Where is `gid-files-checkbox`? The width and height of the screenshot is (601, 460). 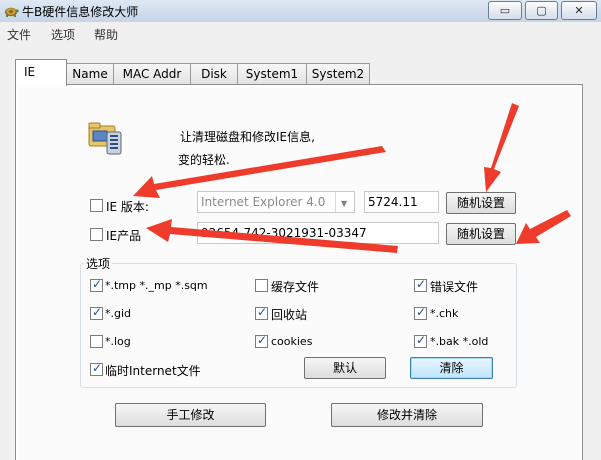 gid-files-checkbox is located at coordinates (96, 312).